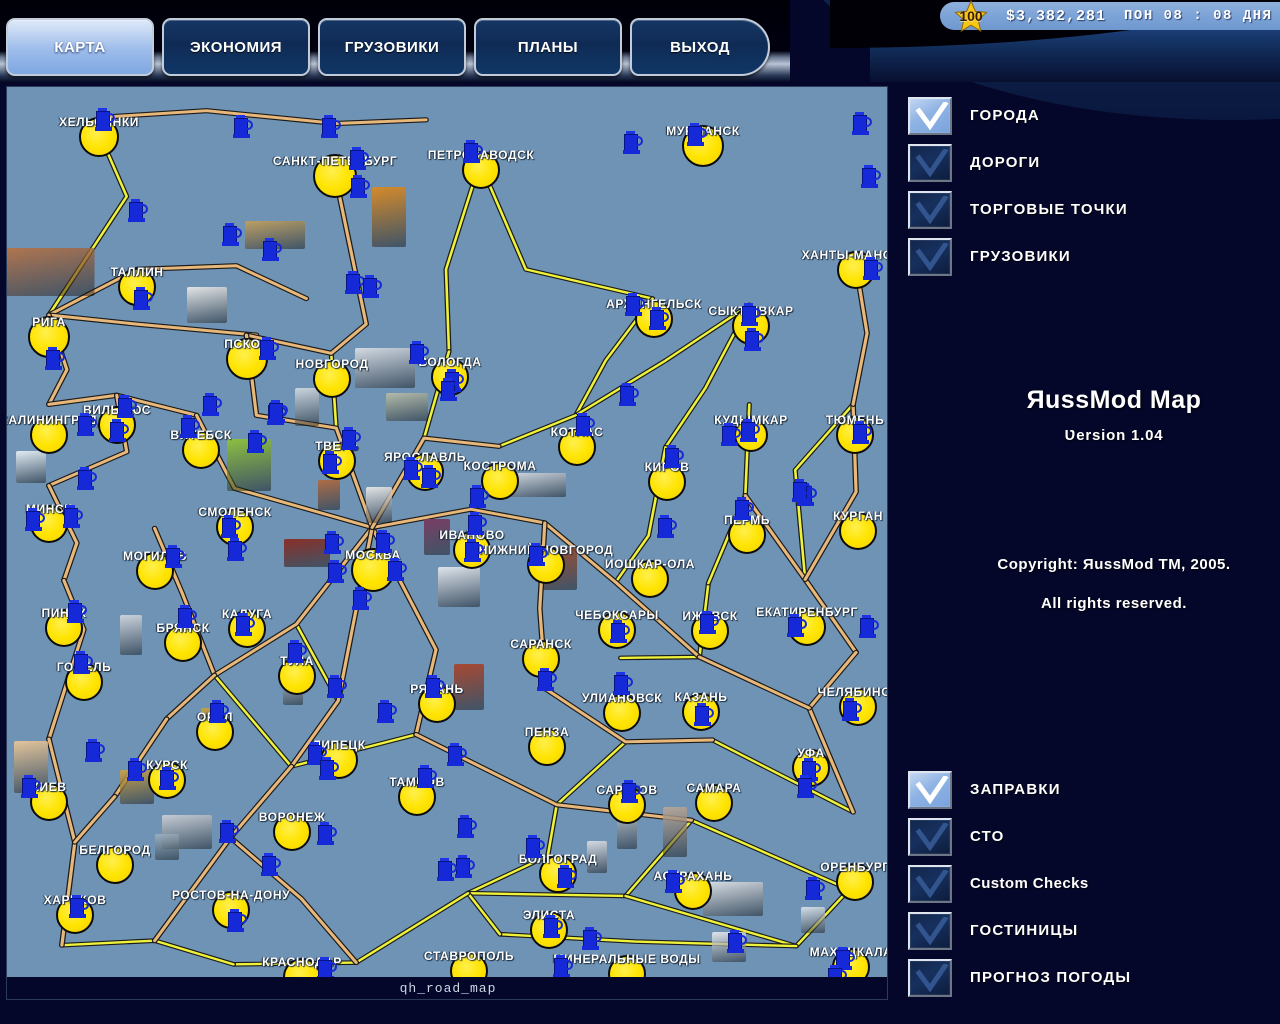 The width and height of the screenshot is (1280, 1024). What do you see at coordinates (236, 47) in the screenshot?
I see `tab-economy: ЭКОНОМИЯ` at bounding box center [236, 47].